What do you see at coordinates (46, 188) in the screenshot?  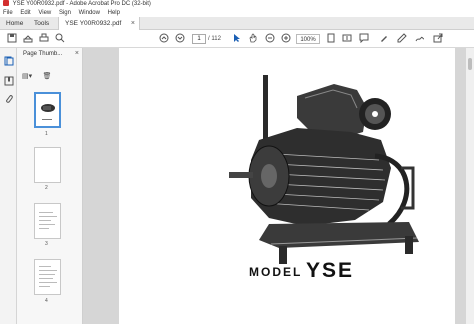 I see `page-number-2: 2` at bounding box center [46, 188].